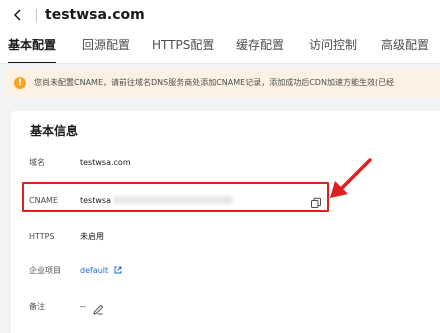 This screenshot has width=440, height=333. What do you see at coordinates (106, 49) in the screenshot?
I see `tab-origin-config: 回源配置` at bounding box center [106, 49].